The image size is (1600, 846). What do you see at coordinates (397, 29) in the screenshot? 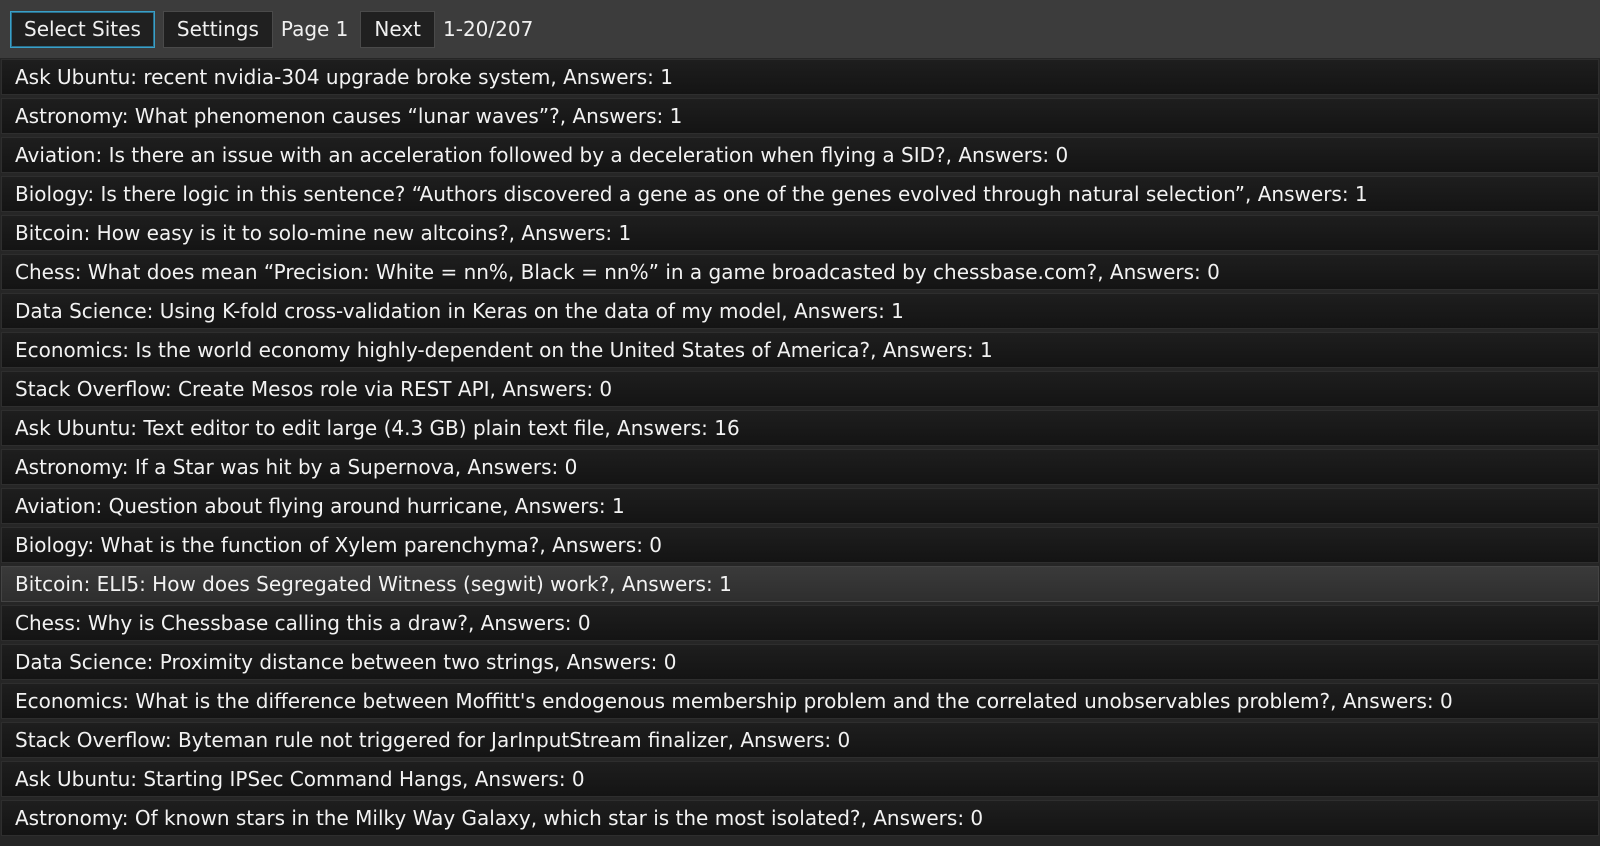
I see `next-button: Next` at bounding box center [397, 29].